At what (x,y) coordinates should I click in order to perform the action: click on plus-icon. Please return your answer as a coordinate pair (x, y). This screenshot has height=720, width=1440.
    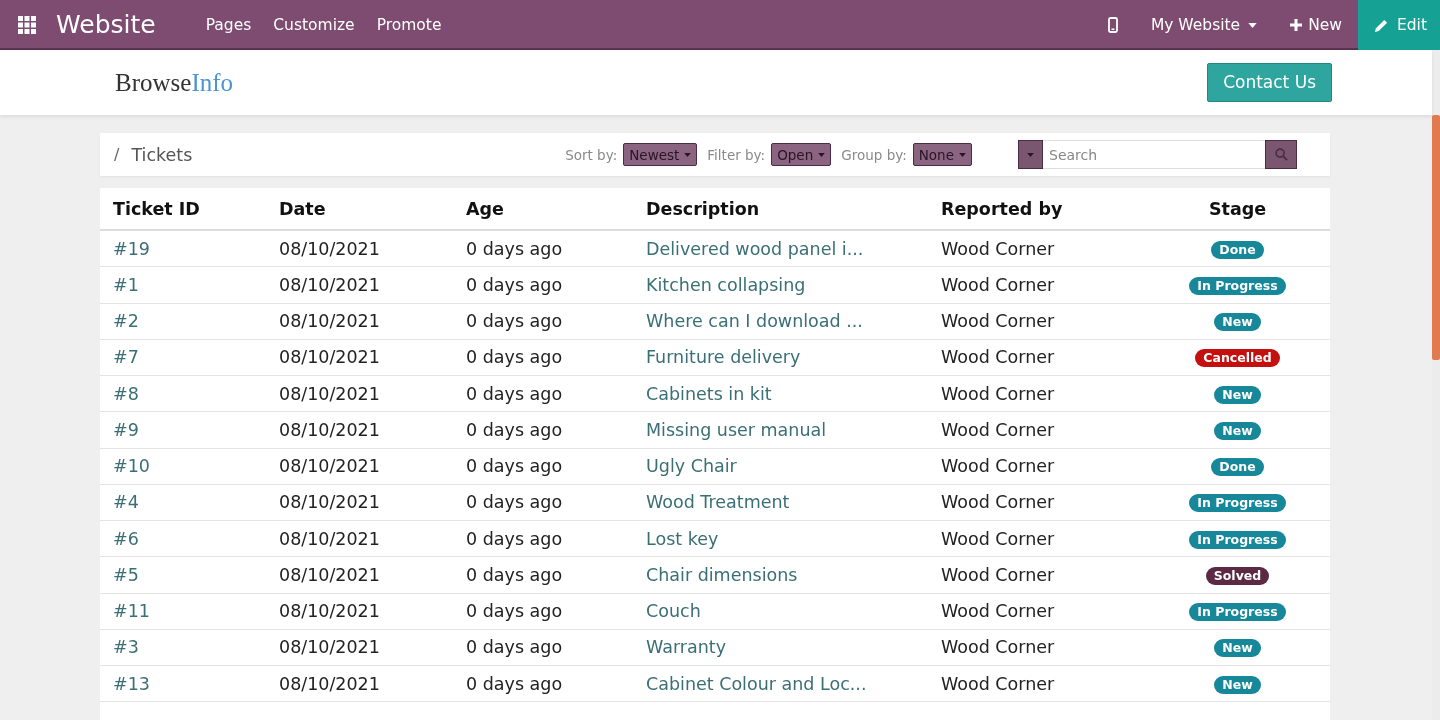
    Looking at the image, I should click on (1296, 25).